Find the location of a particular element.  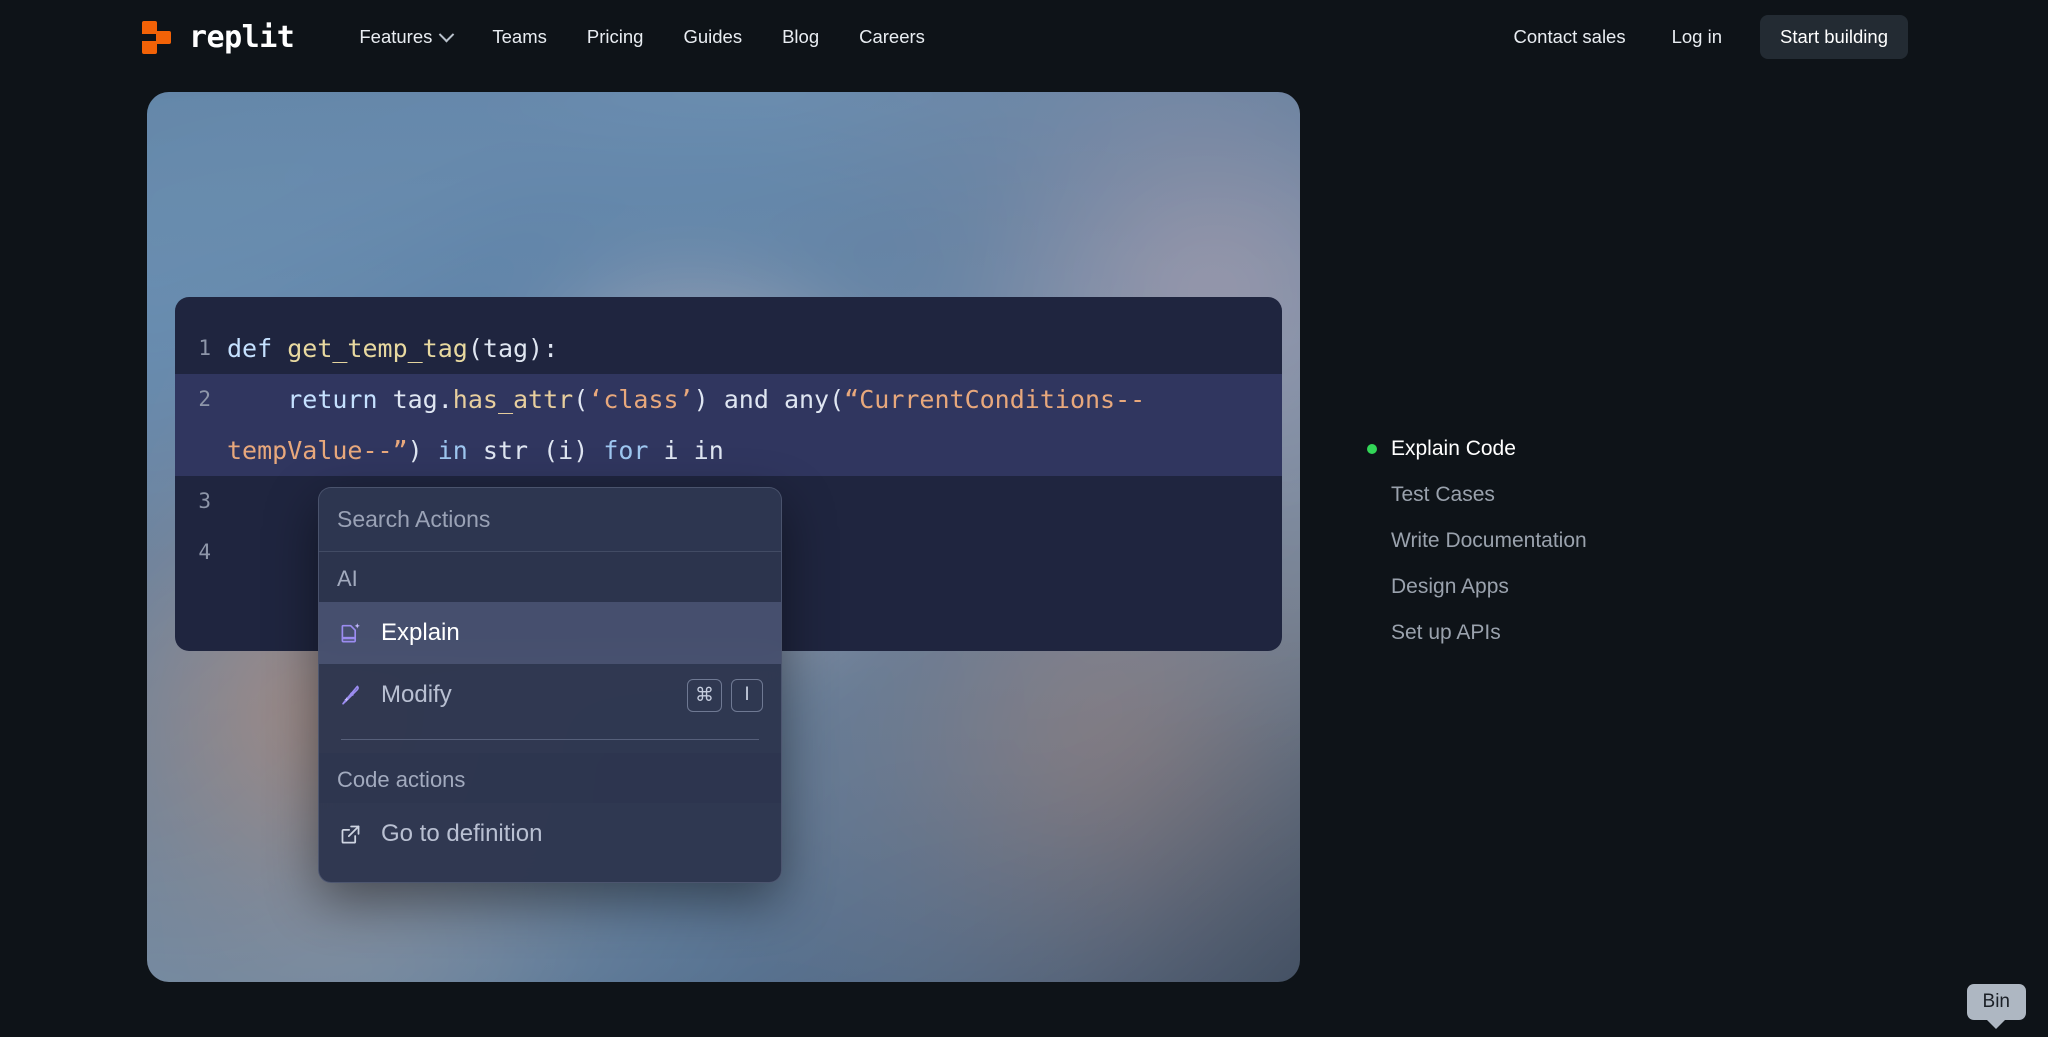

command-palette: AI Explain Modify ⌘ is located at coordinates (550, 685).